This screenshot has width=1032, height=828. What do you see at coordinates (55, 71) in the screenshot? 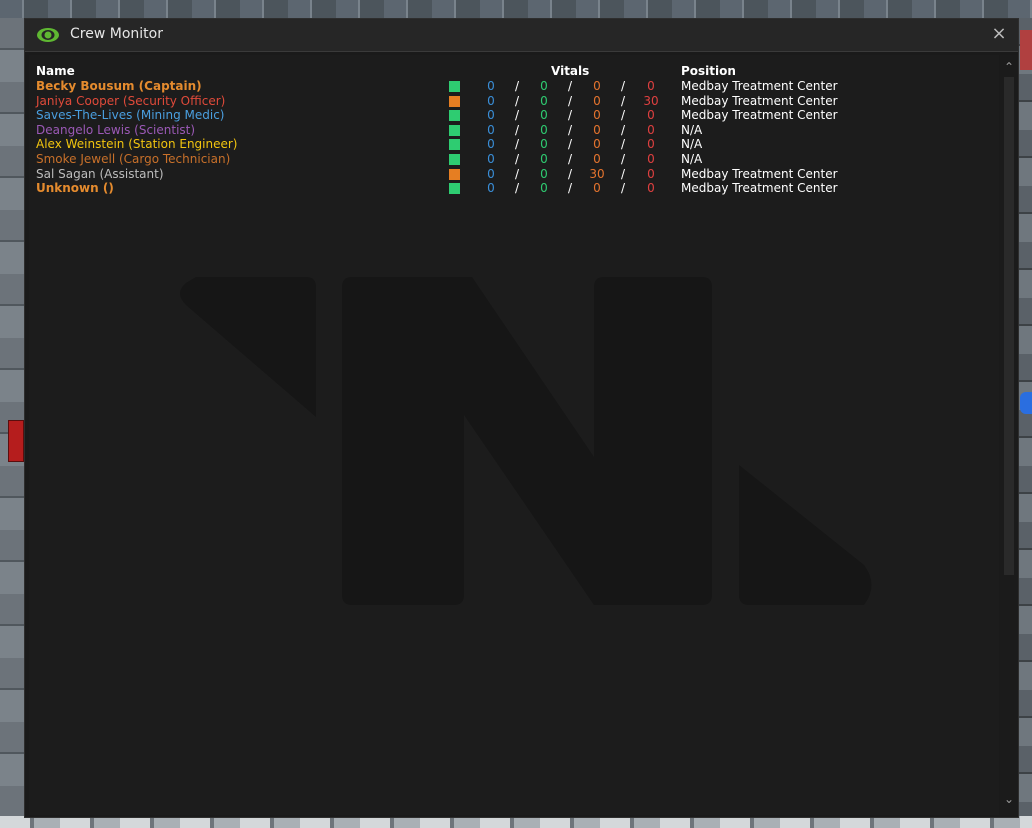
I see `header-name: Name` at bounding box center [55, 71].